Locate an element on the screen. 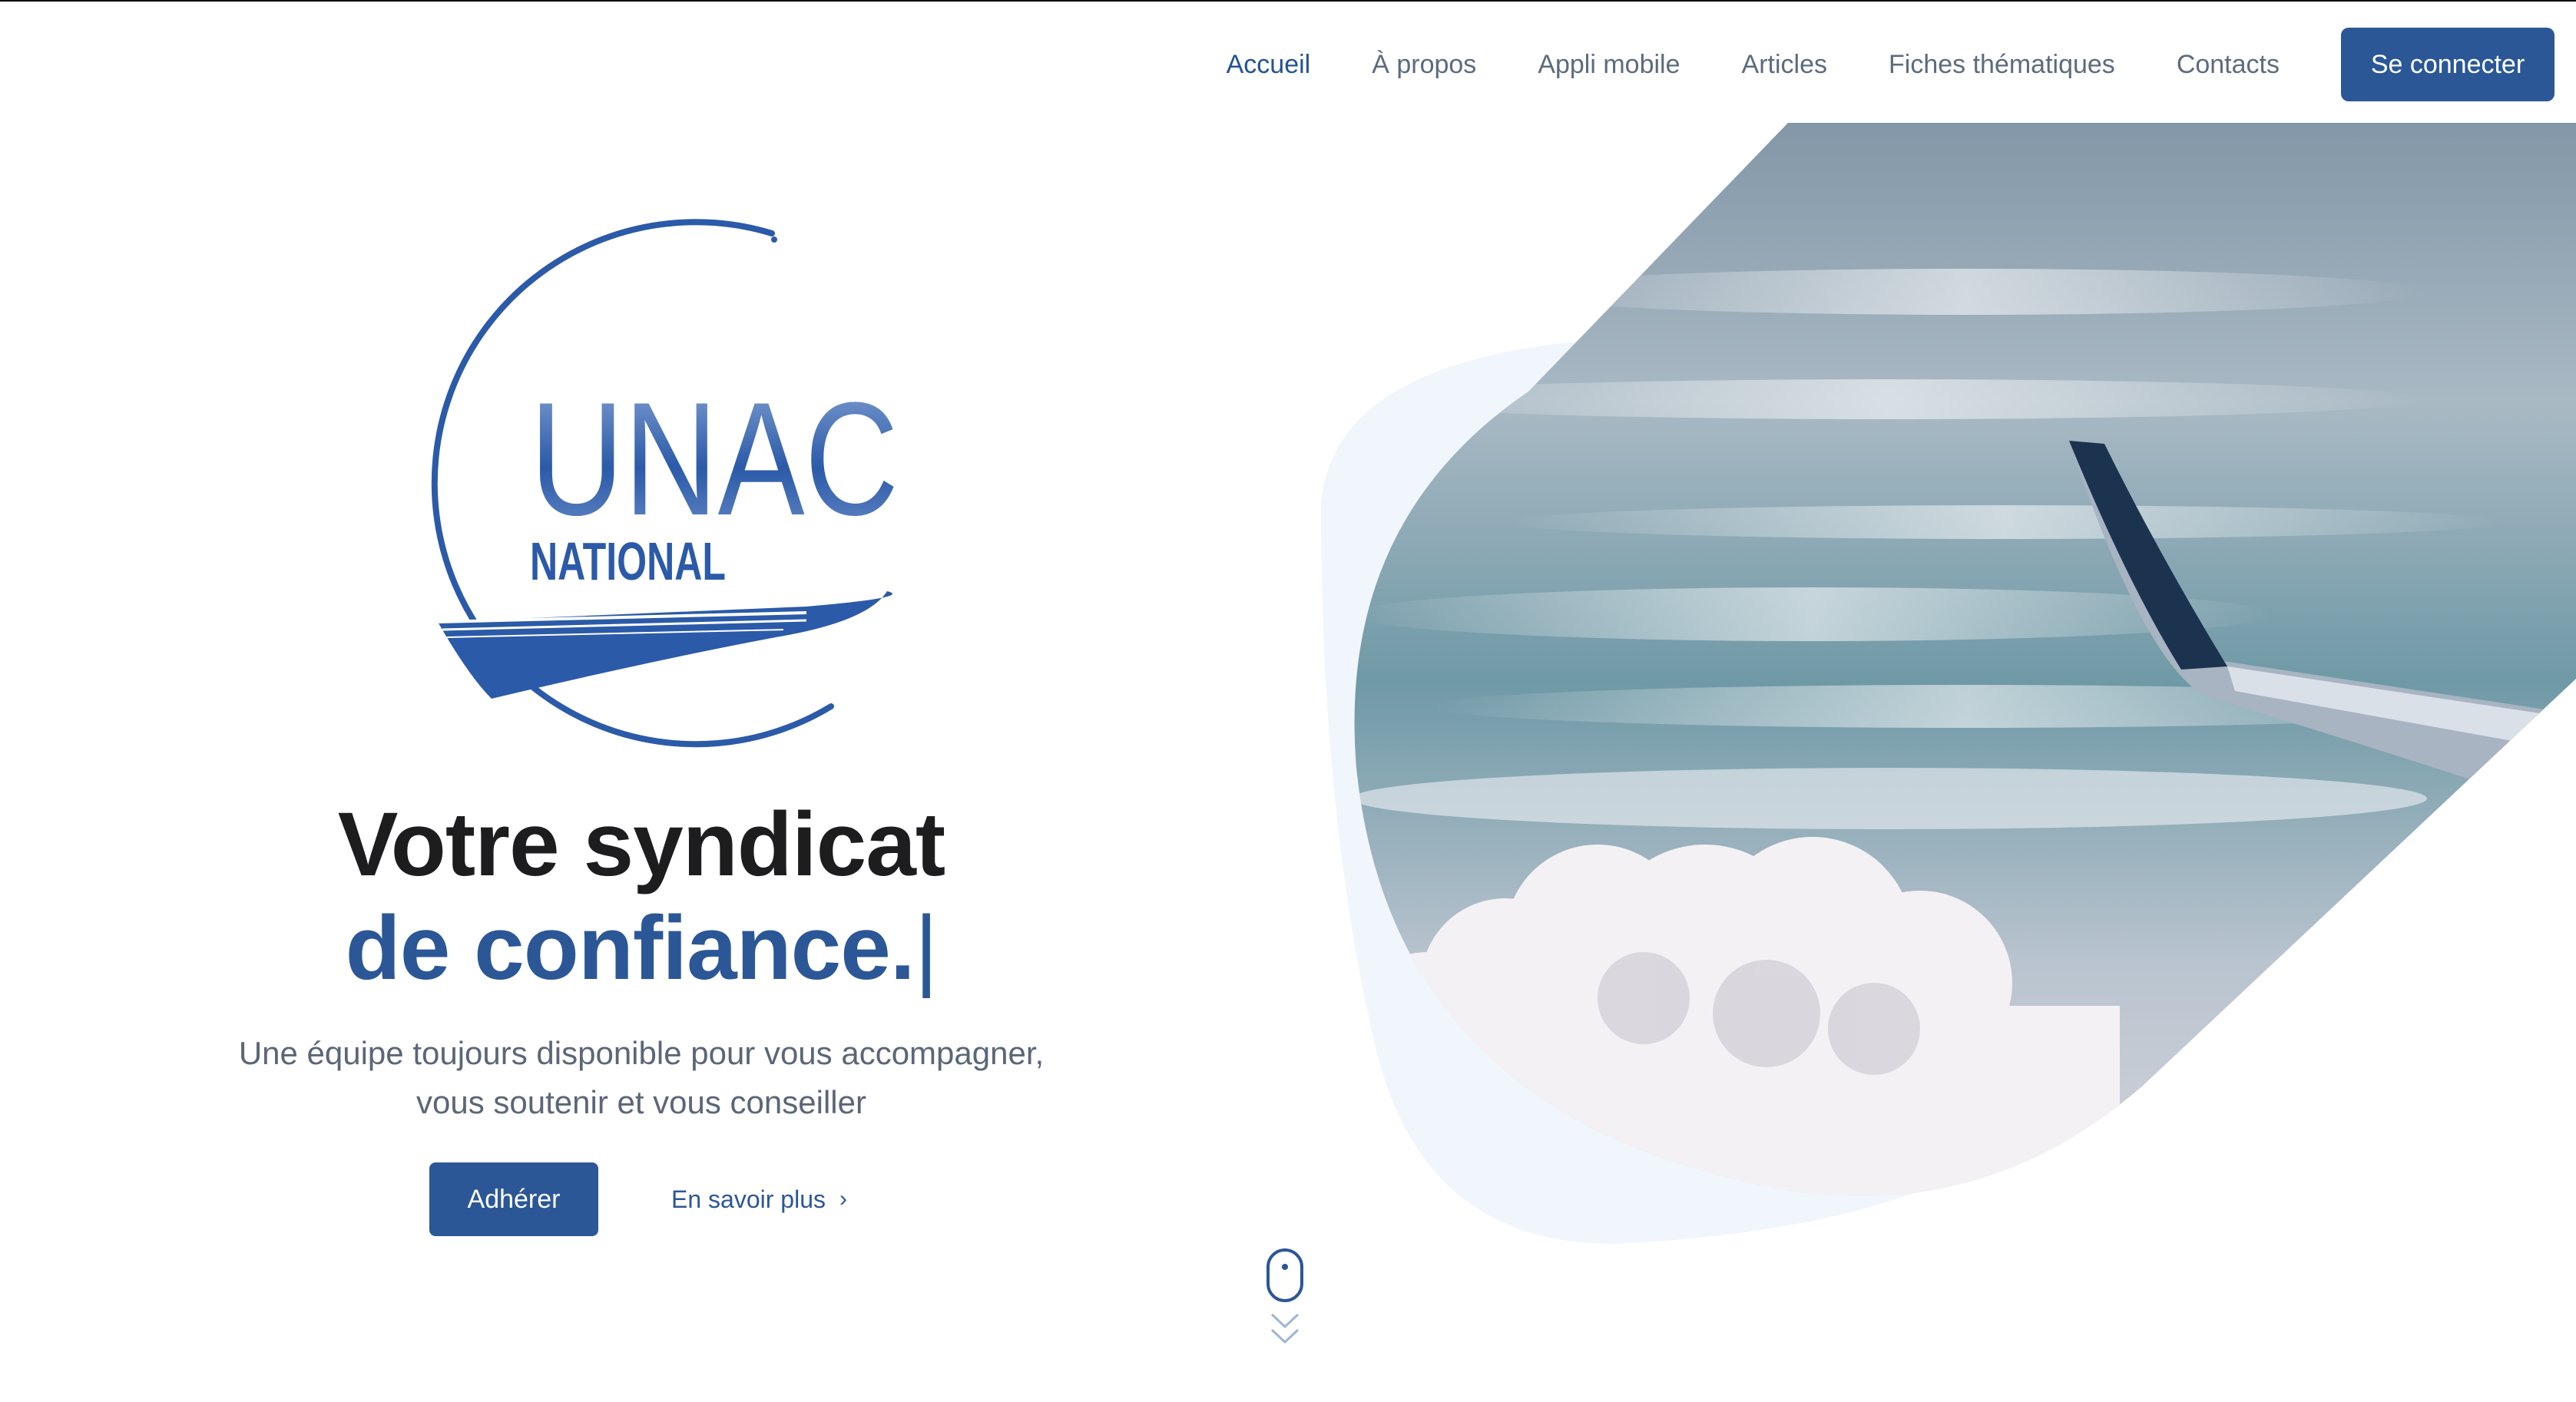  unac-logo: UNAC NATIONAL is located at coordinates (665, 484).